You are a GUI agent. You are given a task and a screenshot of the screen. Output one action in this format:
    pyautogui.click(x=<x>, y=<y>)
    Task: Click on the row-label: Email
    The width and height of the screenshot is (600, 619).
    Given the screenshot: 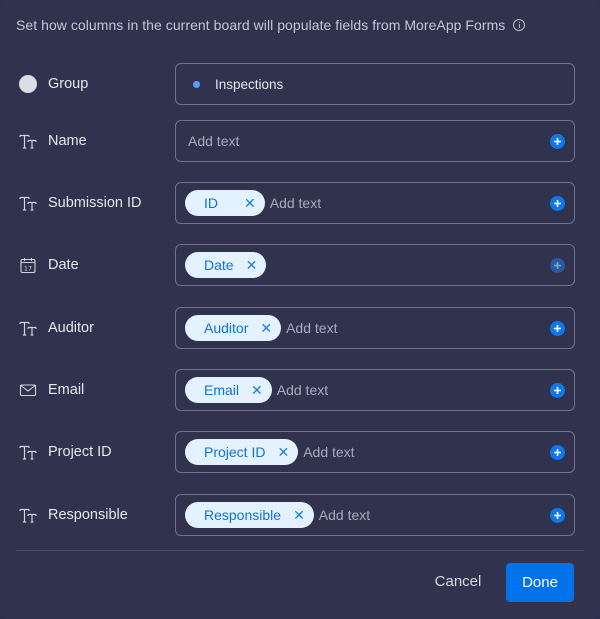 What is the action you would take?
    pyautogui.click(x=51, y=390)
    